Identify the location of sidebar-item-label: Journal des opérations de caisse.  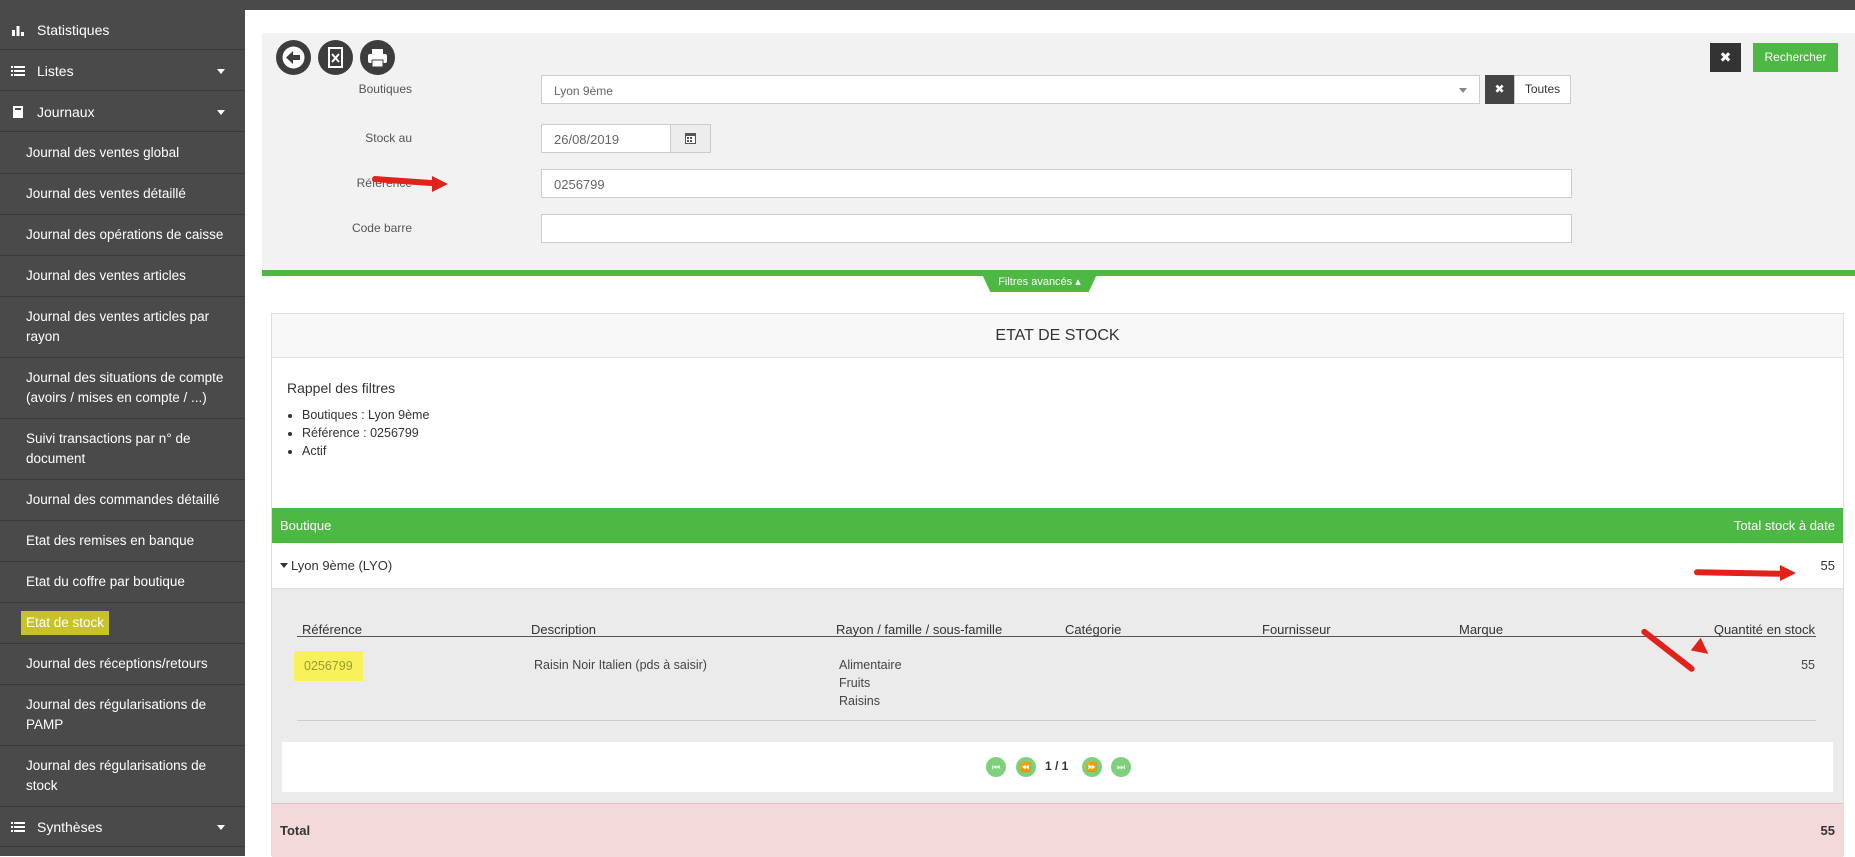
(125, 234).